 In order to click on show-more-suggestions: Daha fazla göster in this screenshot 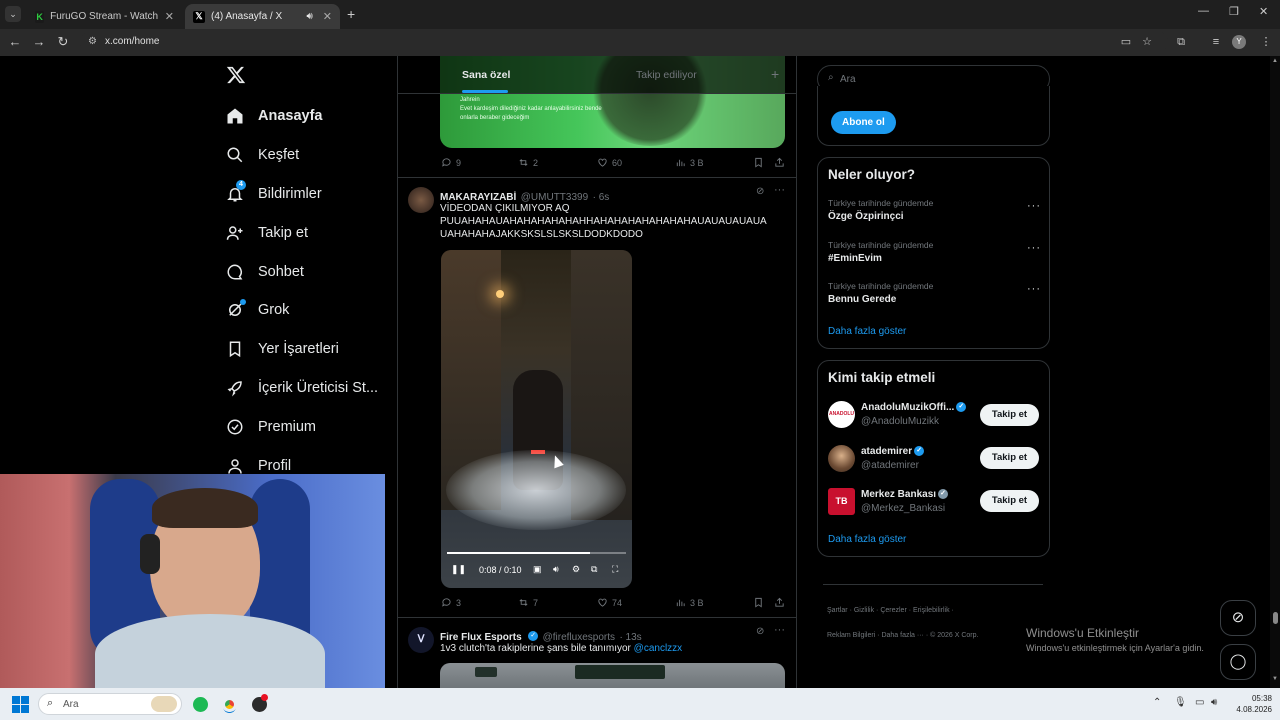, I will do `click(867, 539)`.